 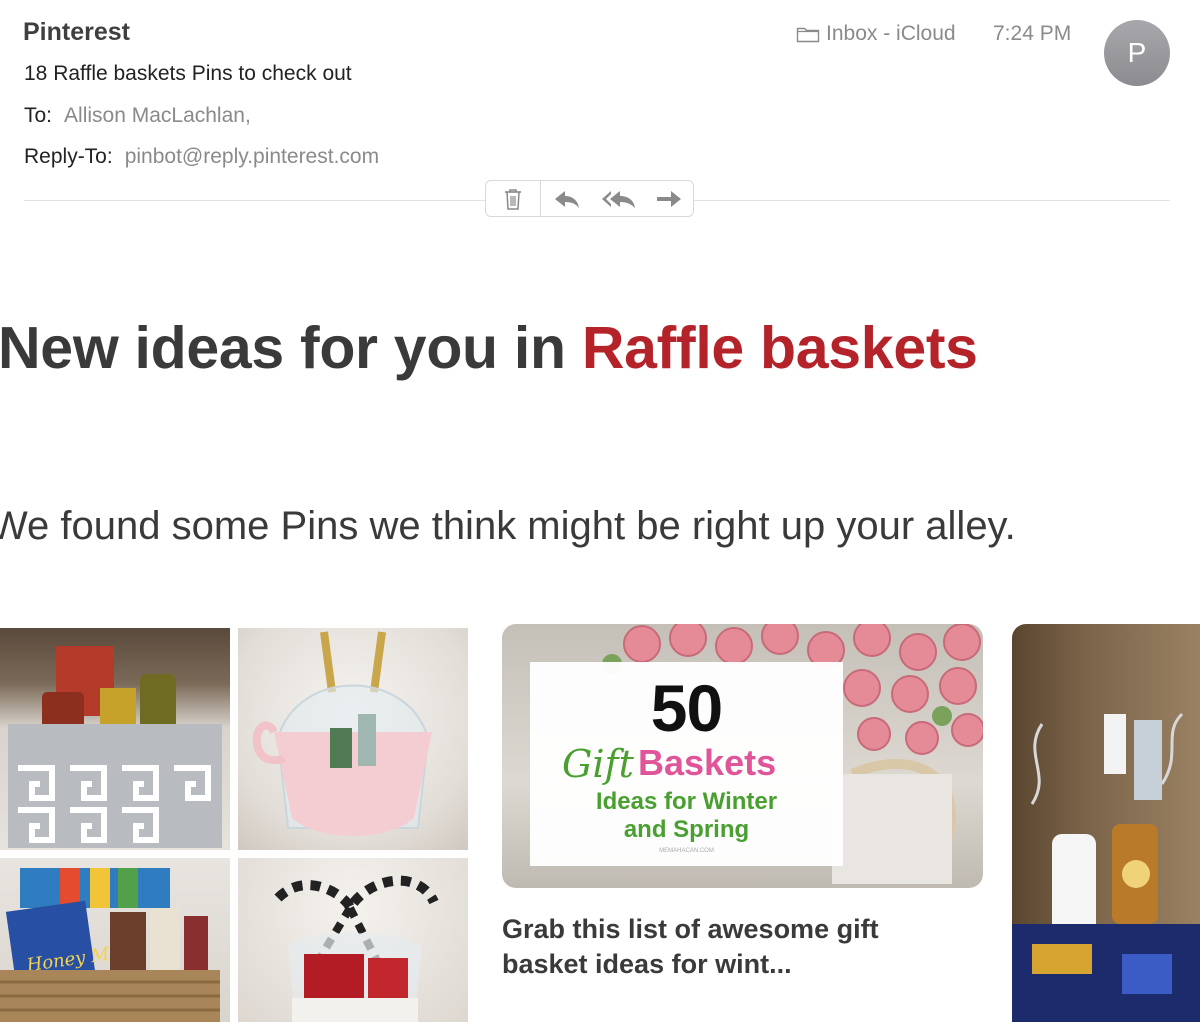 I want to click on pin-liquor-basket, so click(x=1106, y=823).